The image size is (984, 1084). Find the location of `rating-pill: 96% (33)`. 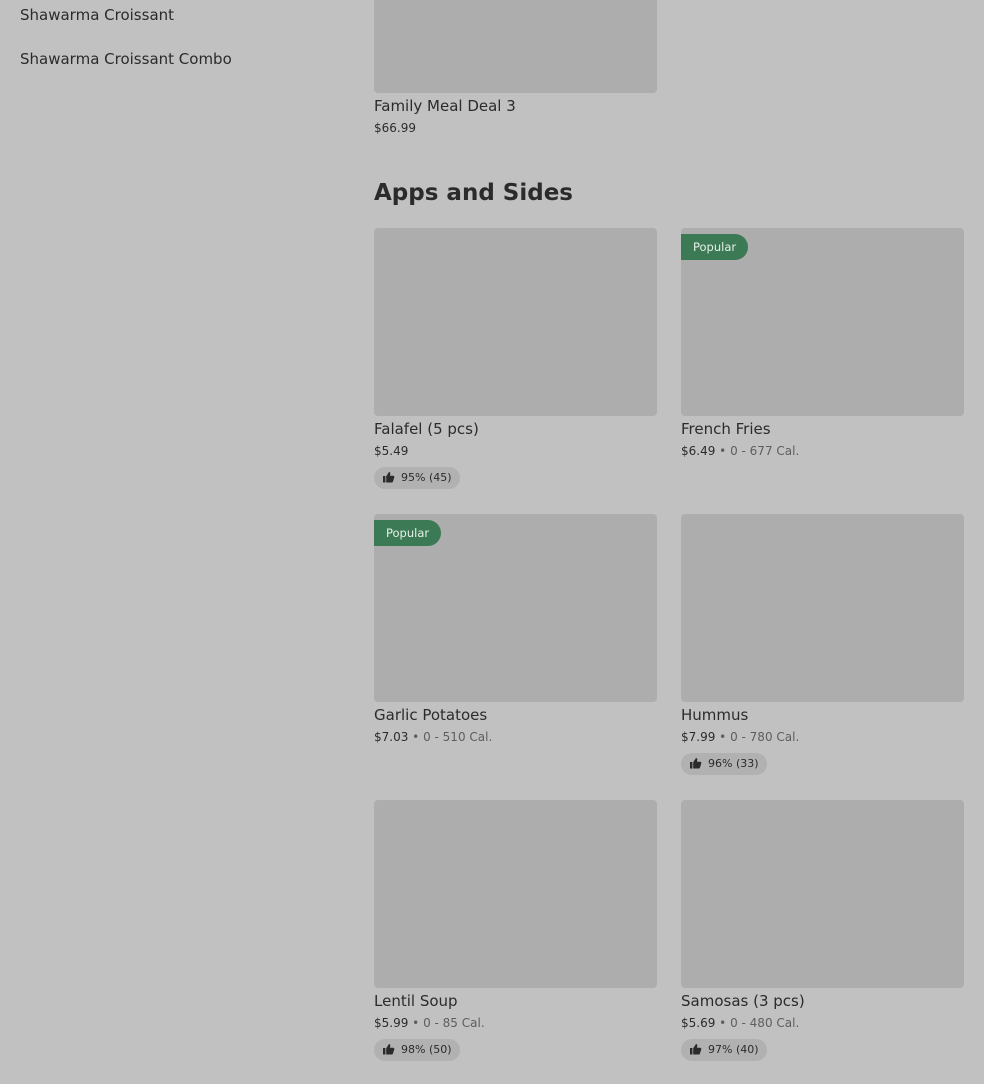

rating-pill: 96% (33) is located at coordinates (724, 764).